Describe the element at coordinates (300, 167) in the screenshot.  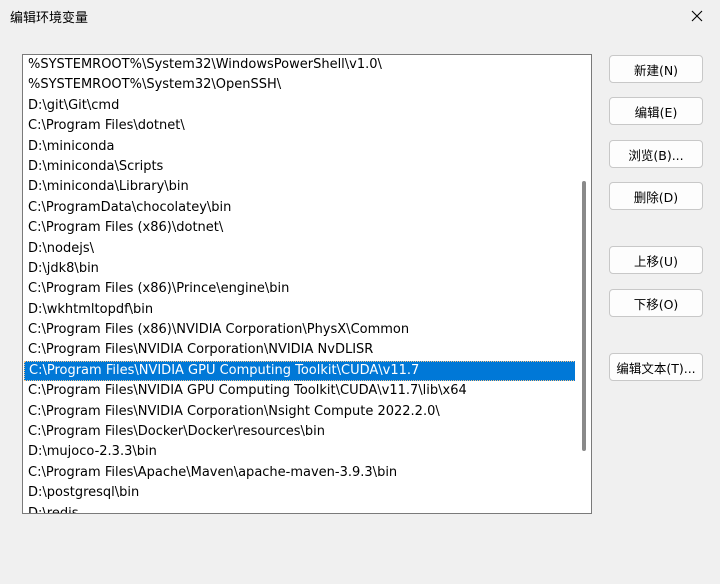
I see `path-item: D:\miniconda\Scripts` at that location.